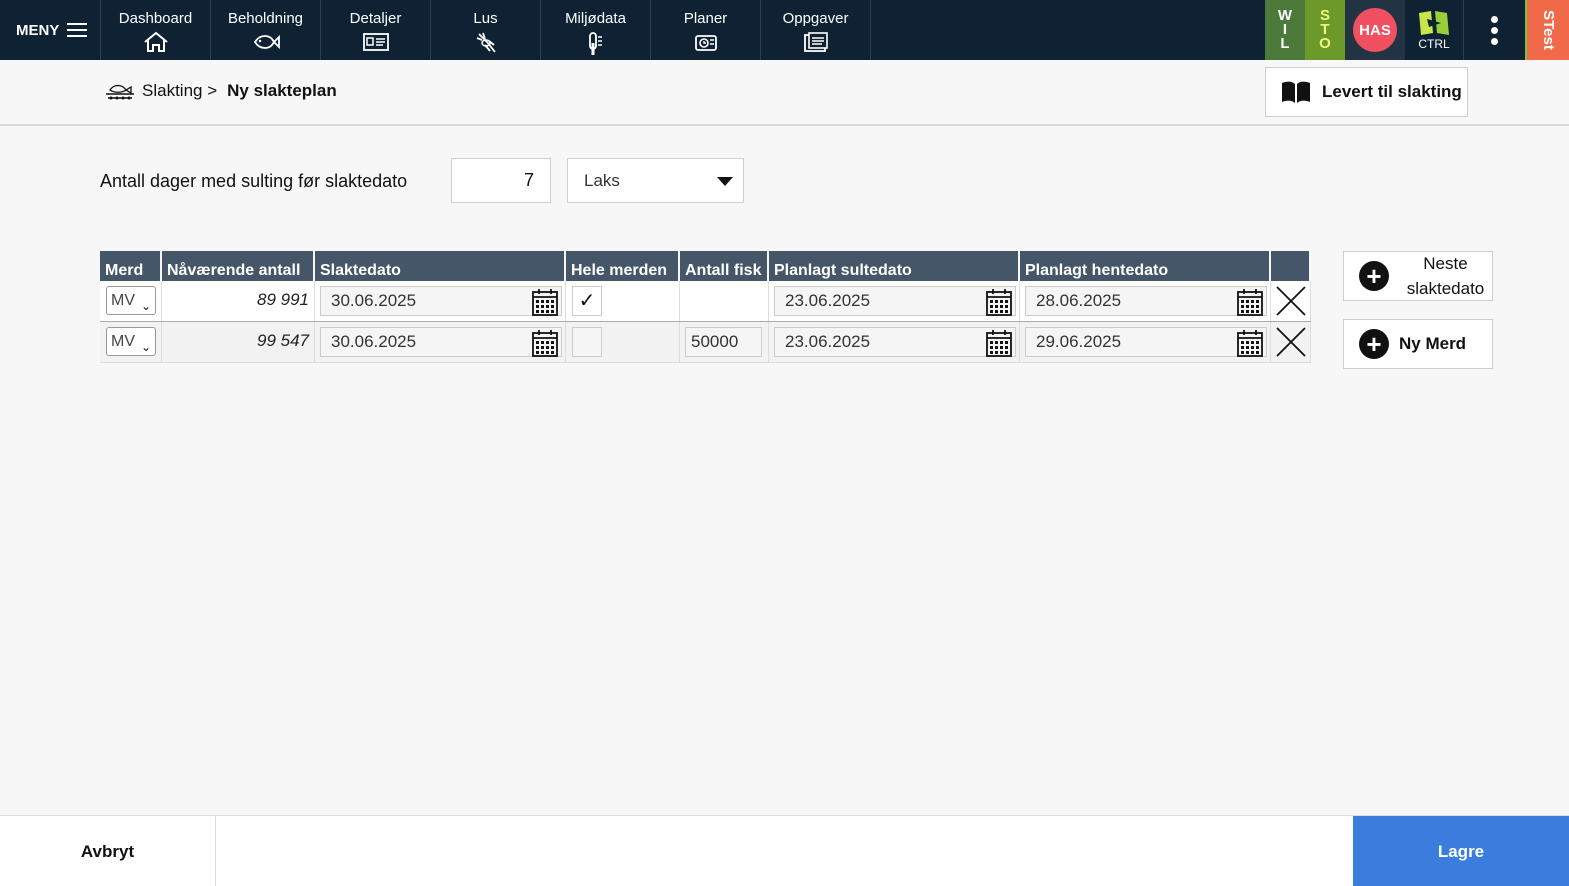 The height and width of the screenshot is (886, 1569). What do you see at coordinates (131, 266) in the screenshot?
I see `column-header-merd: Merd` at bounding box center [131, 266].